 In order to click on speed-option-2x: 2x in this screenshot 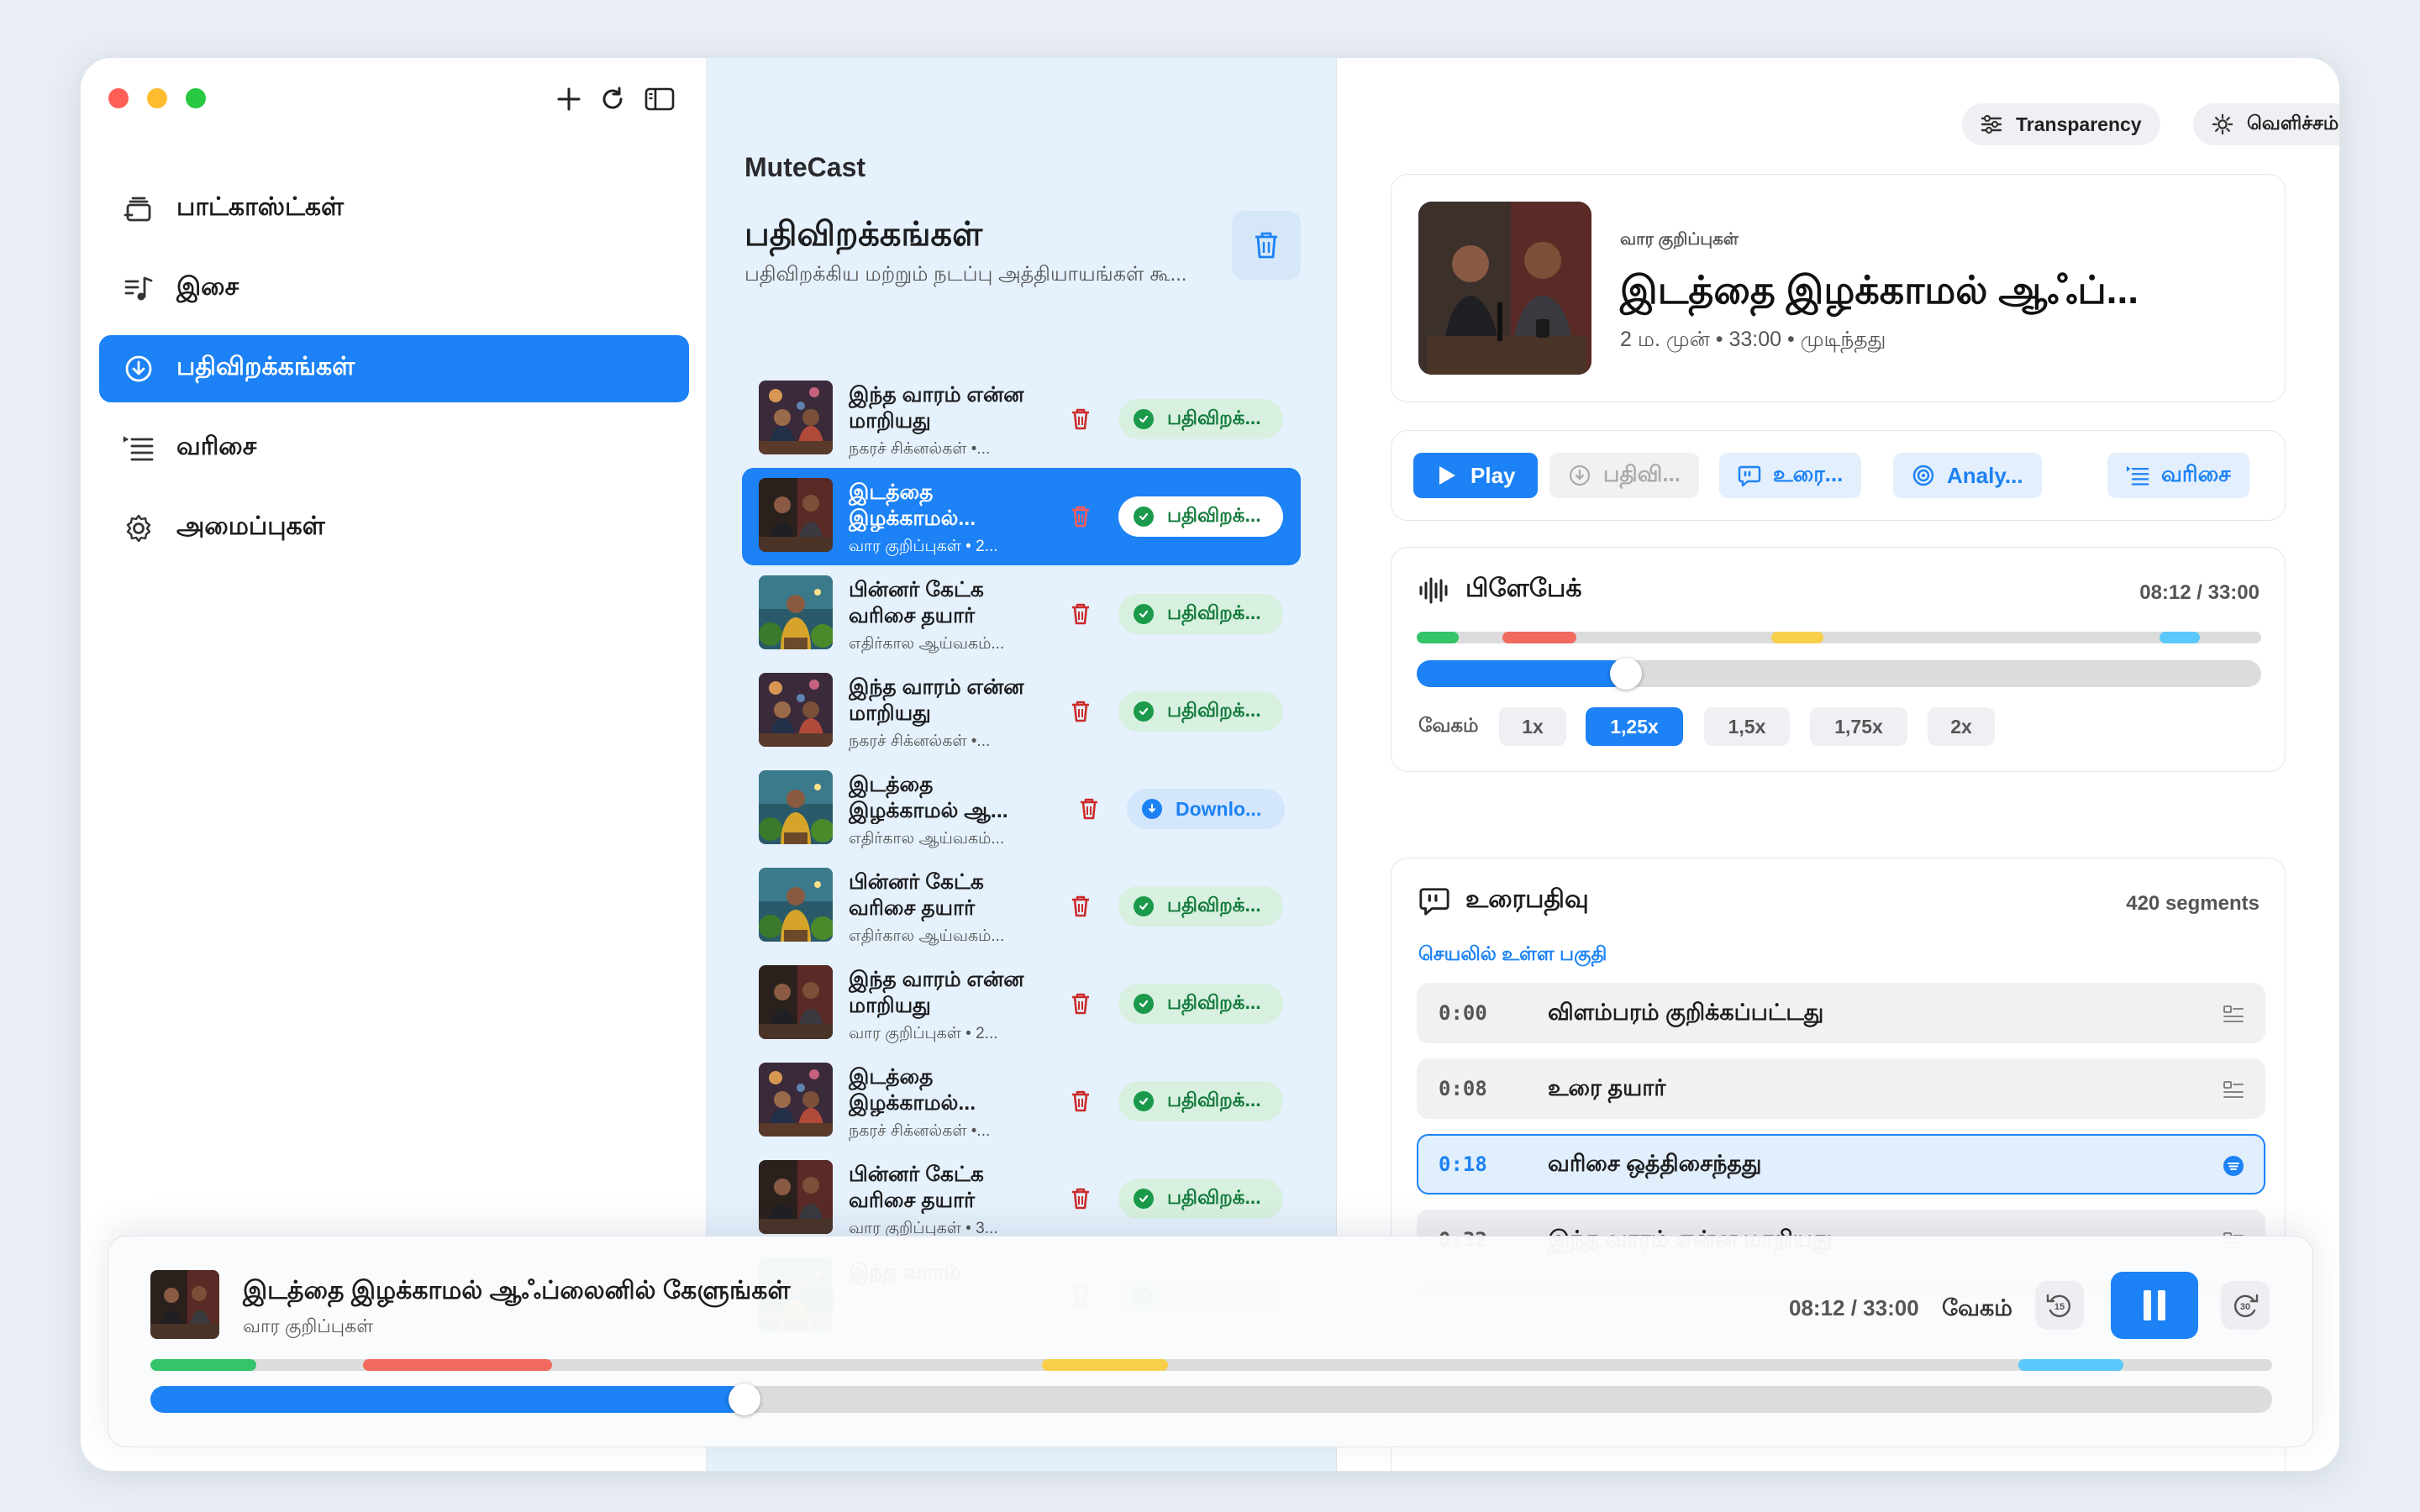, I will do `click(1962, 726)`.